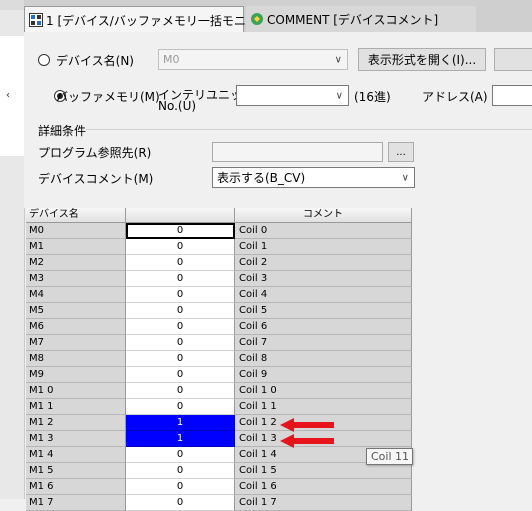 This screenshot has width=532, height=511. What do you see at coordinates (76, 375) in the screenshot?
I see `device-name-cell: M9` at bounding box center [76, 375].